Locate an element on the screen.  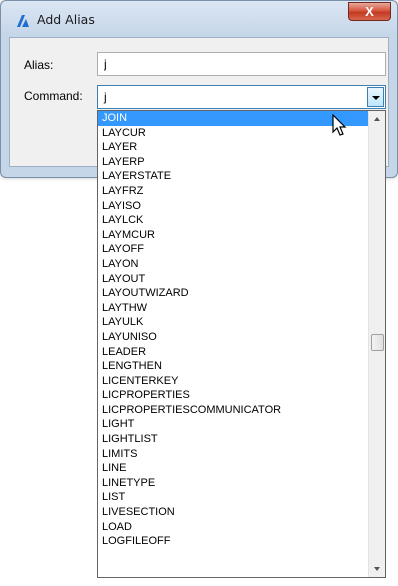
list-item: LAYOUTWIZARD is located at coordinates (233, 293).